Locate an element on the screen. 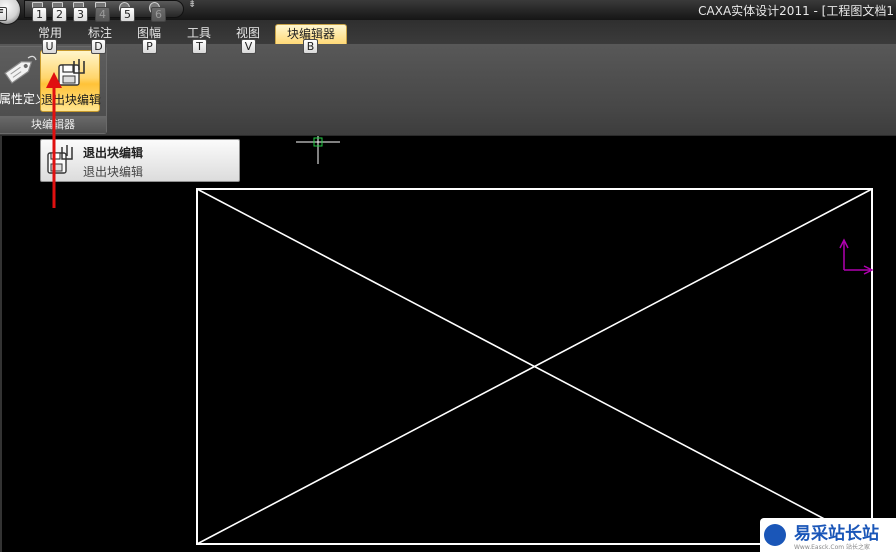 The image size is (896, 552). ribbon-tab-strip: 常用 标注 图幅 工具 视图 块编辑器 is located at coordinates (448, 32).